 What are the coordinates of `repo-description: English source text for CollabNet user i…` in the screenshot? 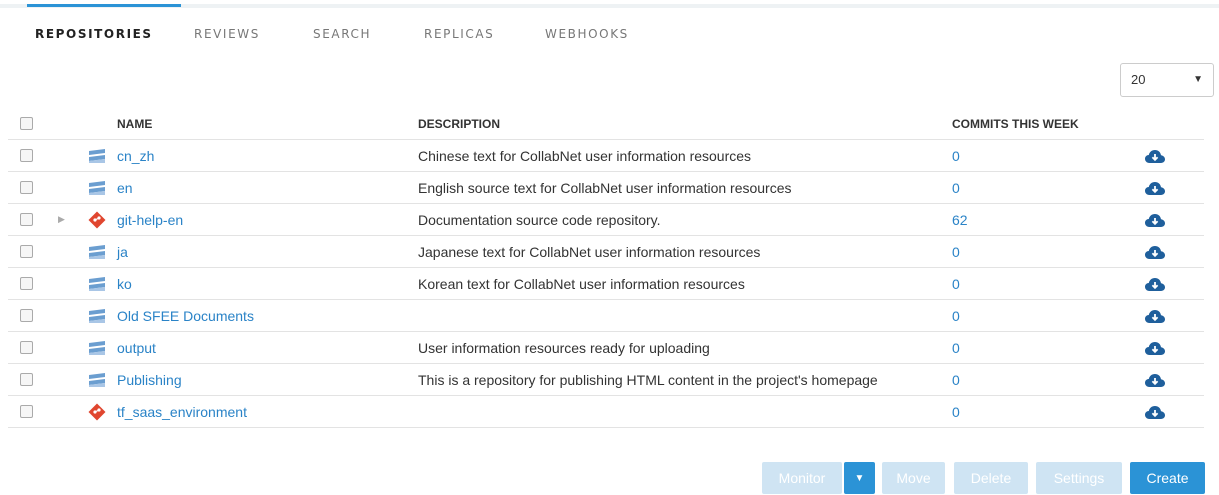 It's located at (605, 187).